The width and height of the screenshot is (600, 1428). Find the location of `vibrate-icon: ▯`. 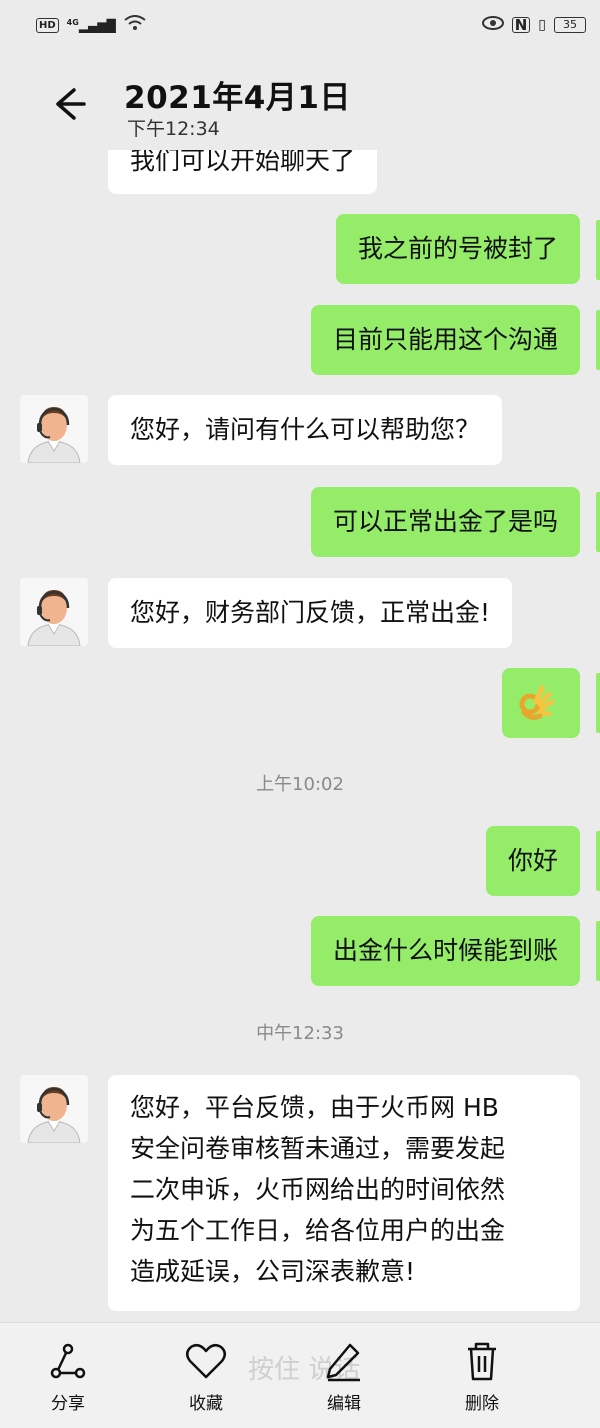

vibrate-icon: ▯ is located at coordinates (542, 25).